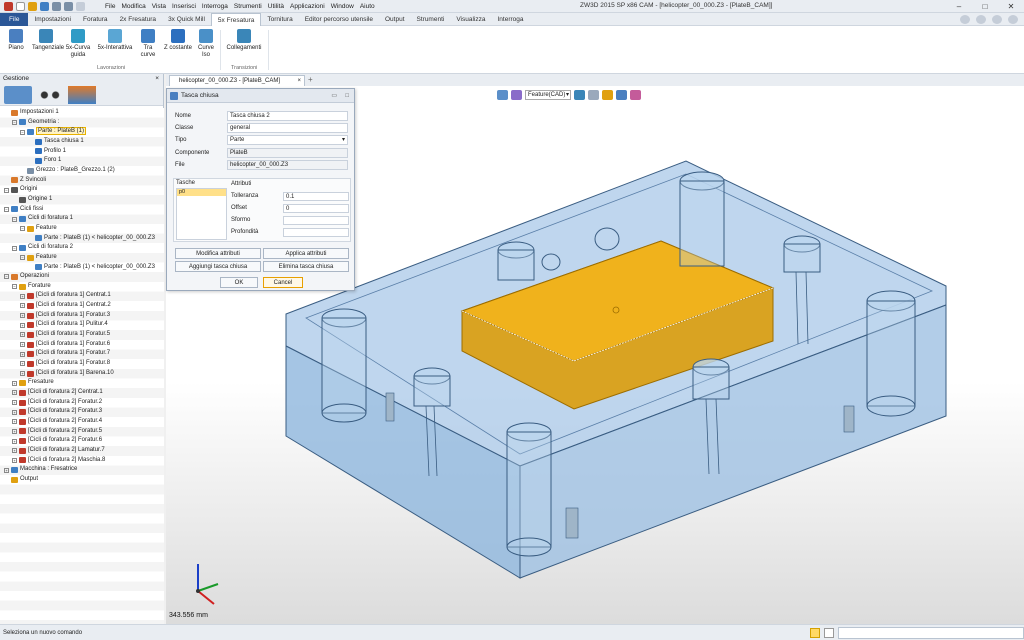  I want to click on redo-icon, so click(68, 6).